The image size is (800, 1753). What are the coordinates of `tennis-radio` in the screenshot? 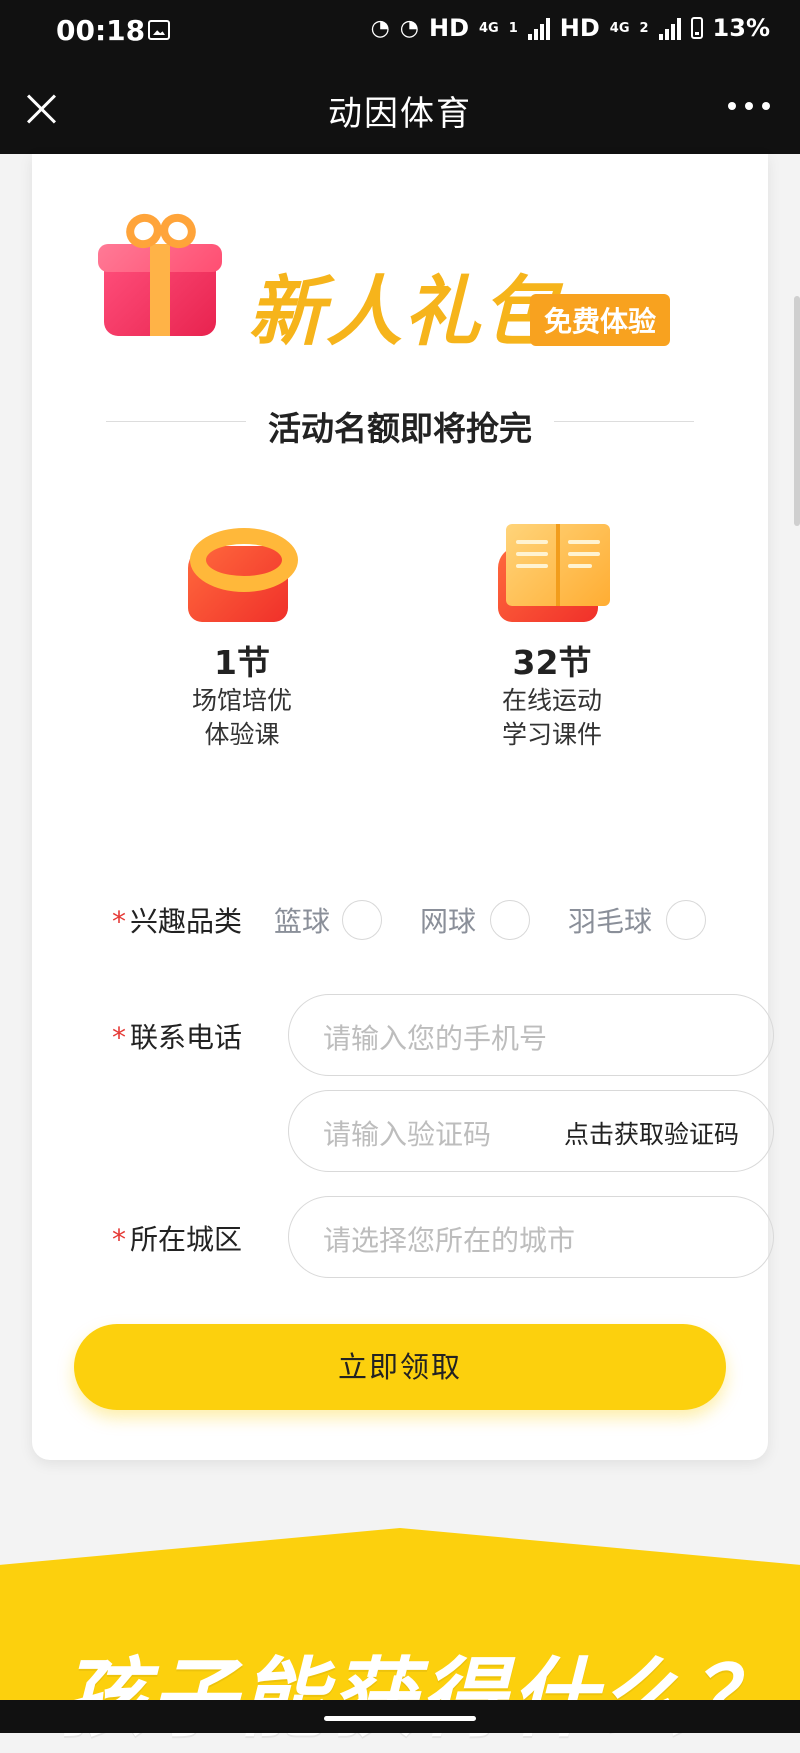 It's located at (510, 920).